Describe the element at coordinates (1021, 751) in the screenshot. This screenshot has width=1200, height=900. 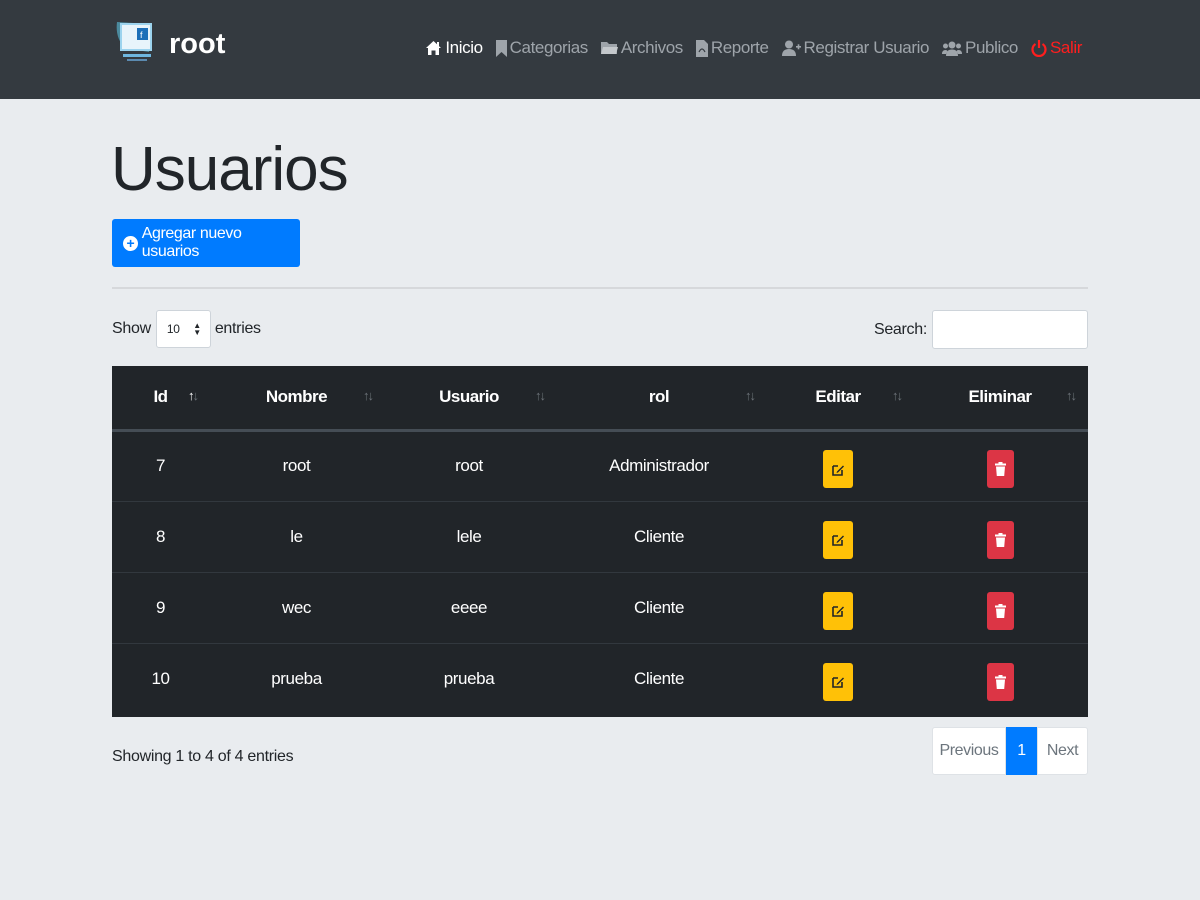
I see `page-1-button: 1` at that location.